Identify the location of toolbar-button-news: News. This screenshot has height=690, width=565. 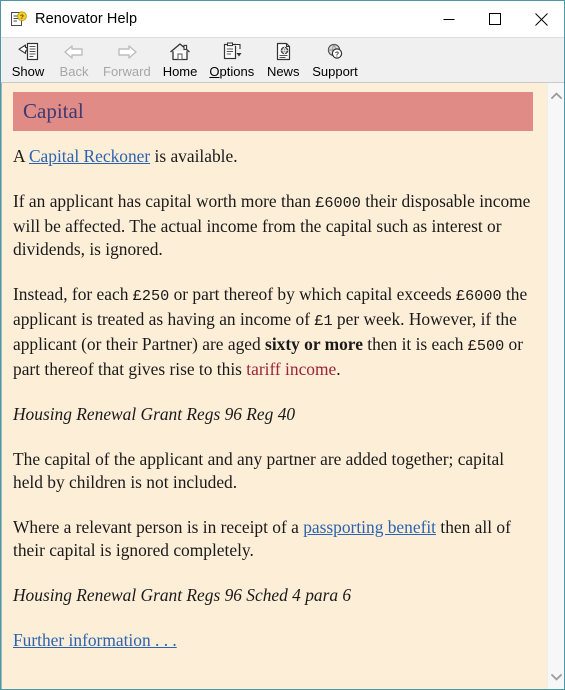
(283, 60).